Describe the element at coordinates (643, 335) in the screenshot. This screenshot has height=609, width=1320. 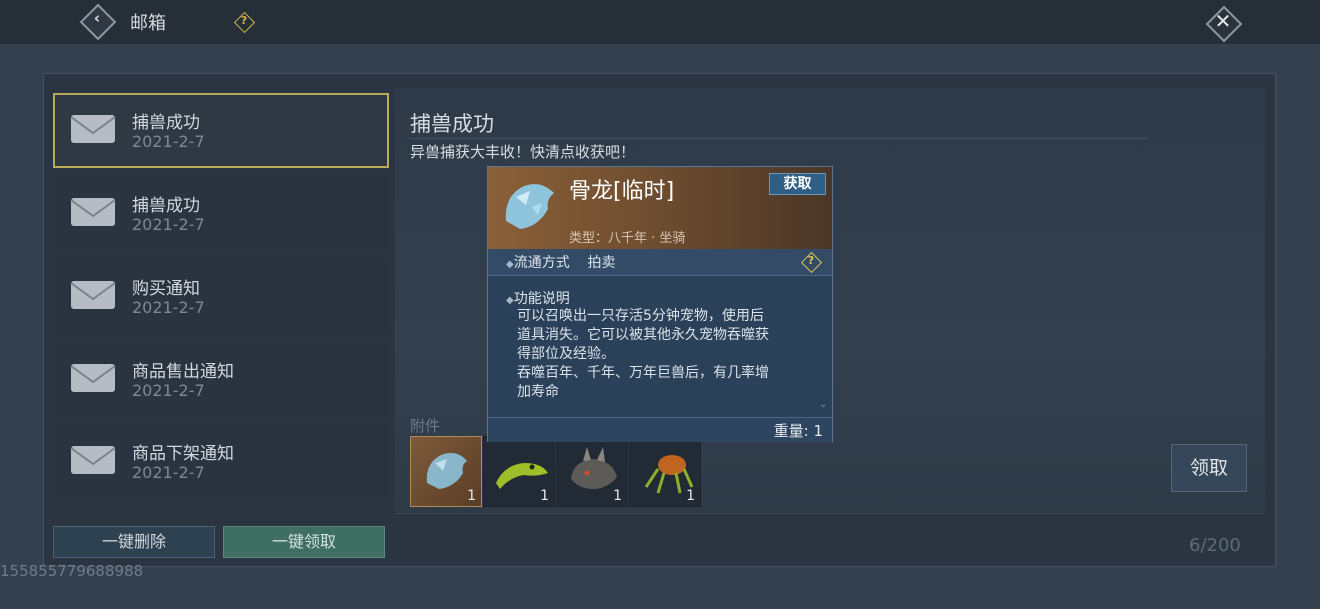
I see `description-line: 道具消失。它可以被其他永久宠物吞噬获` at that location.